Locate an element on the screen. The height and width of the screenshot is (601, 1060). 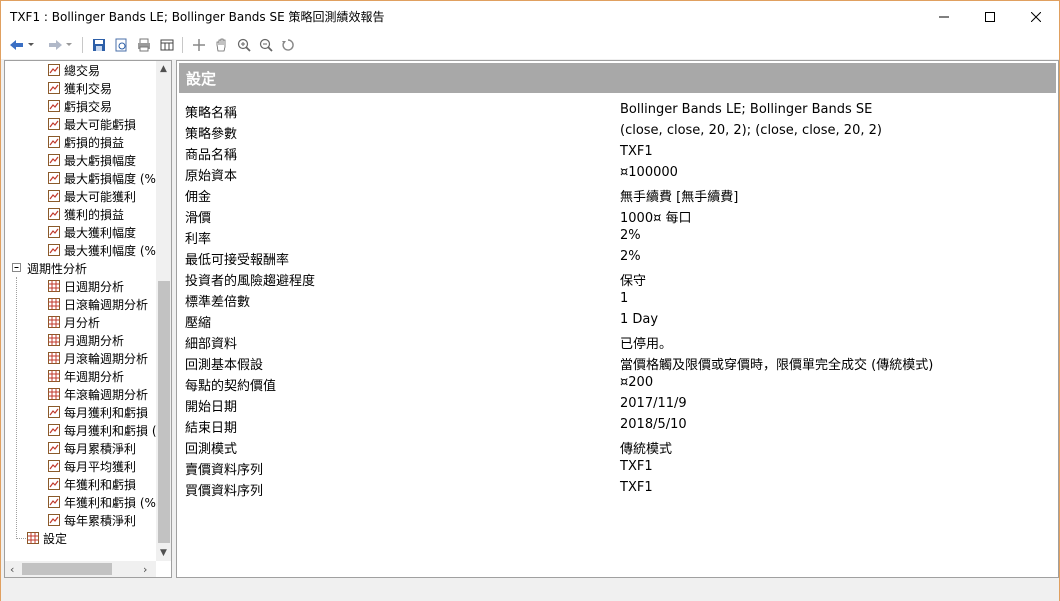
table-view-button is located at coordinates (167, 45).